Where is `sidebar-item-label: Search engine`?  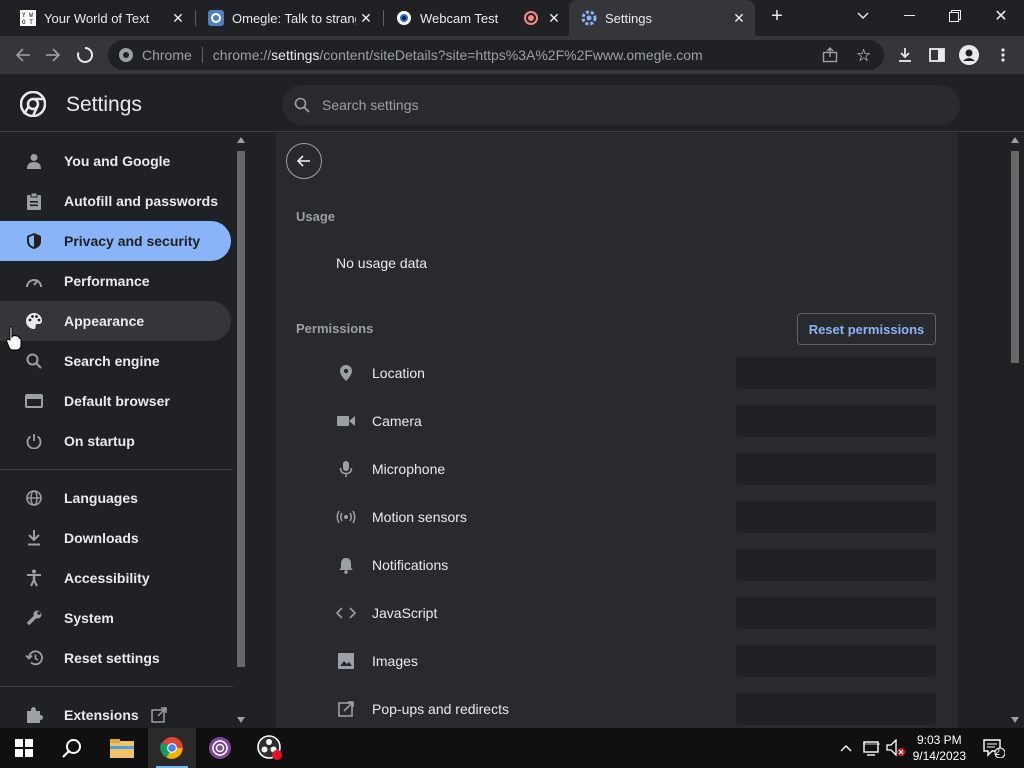
sidebar-item-label: Search engine is located at coordinates (112, 361).